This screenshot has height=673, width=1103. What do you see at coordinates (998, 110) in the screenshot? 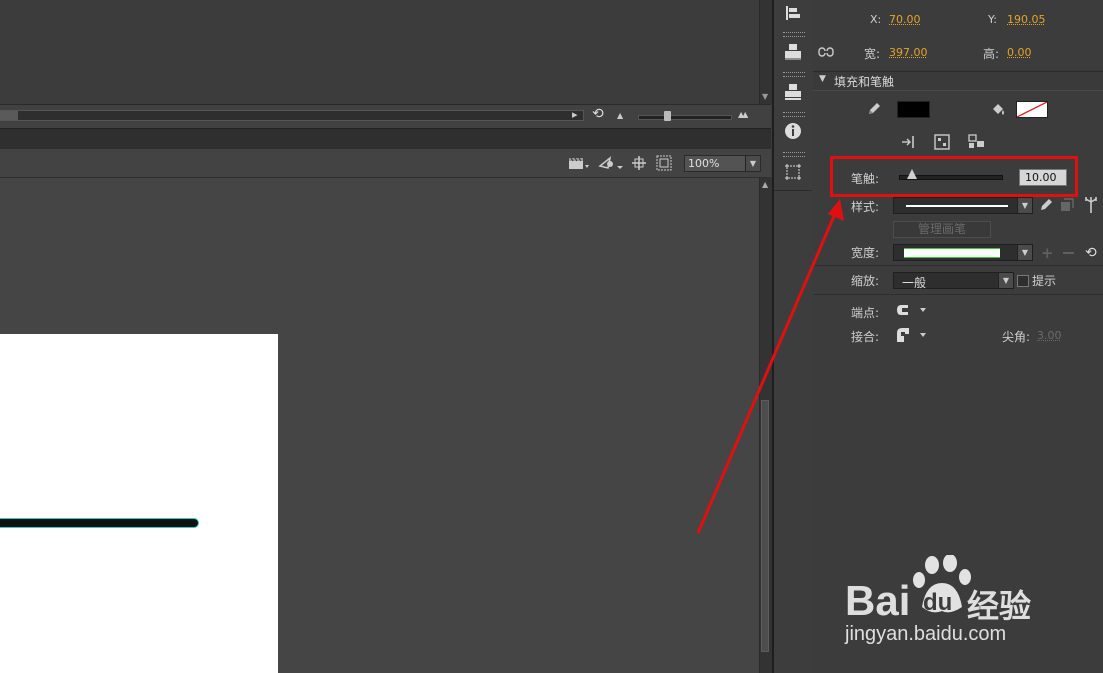
I see `paint-bucket-icon` at bounding box center [998, 110].